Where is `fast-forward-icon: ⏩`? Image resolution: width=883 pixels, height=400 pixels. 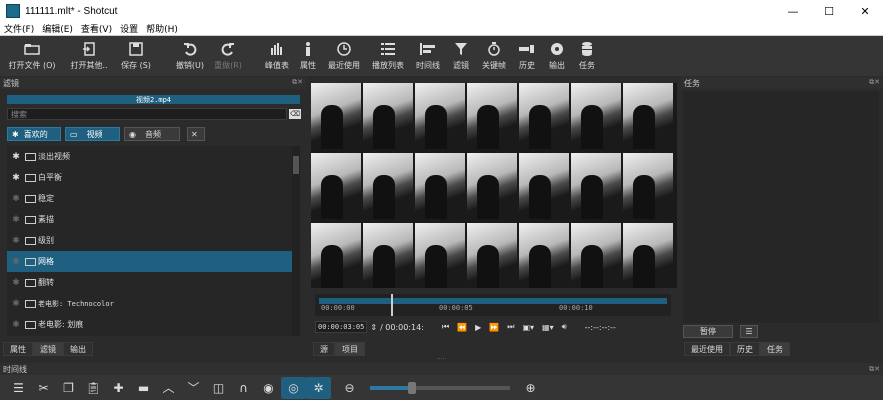 fast-forward-icon: ⏩ is located at coordinates (494, 327).